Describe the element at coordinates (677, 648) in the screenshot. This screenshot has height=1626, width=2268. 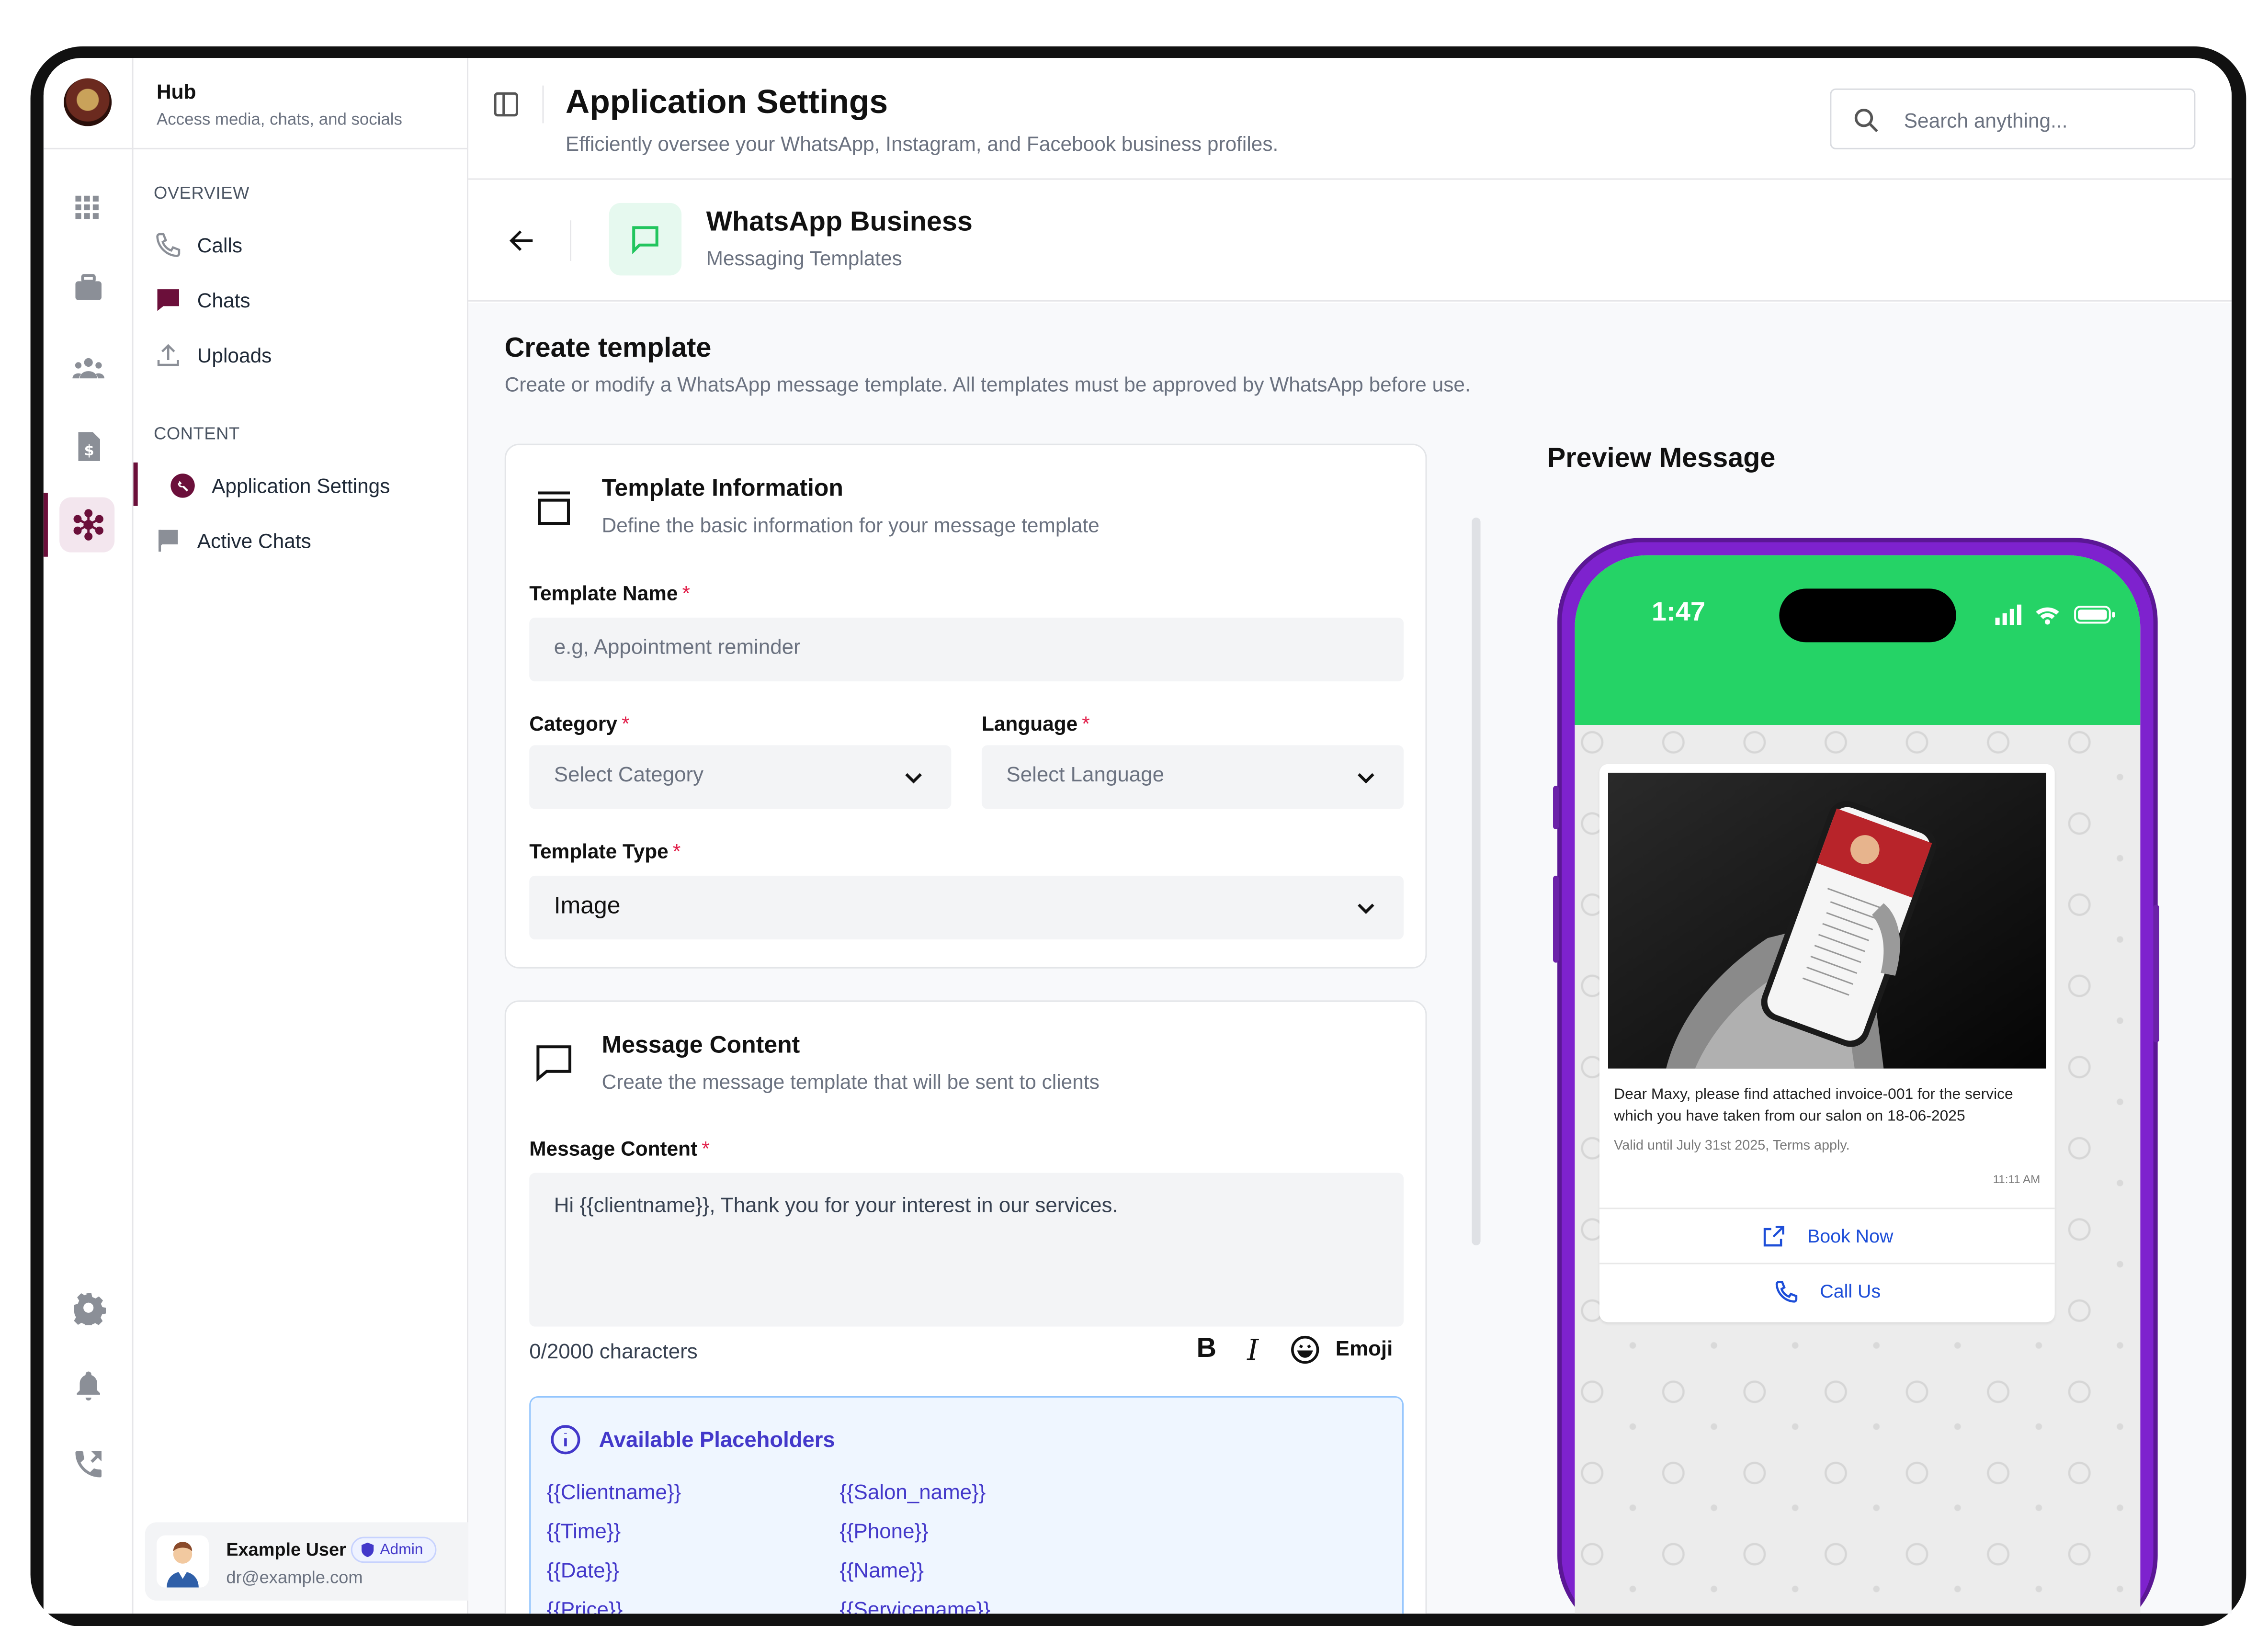
I see `placeholder-text: e.g, Appointment reminder` at that location.